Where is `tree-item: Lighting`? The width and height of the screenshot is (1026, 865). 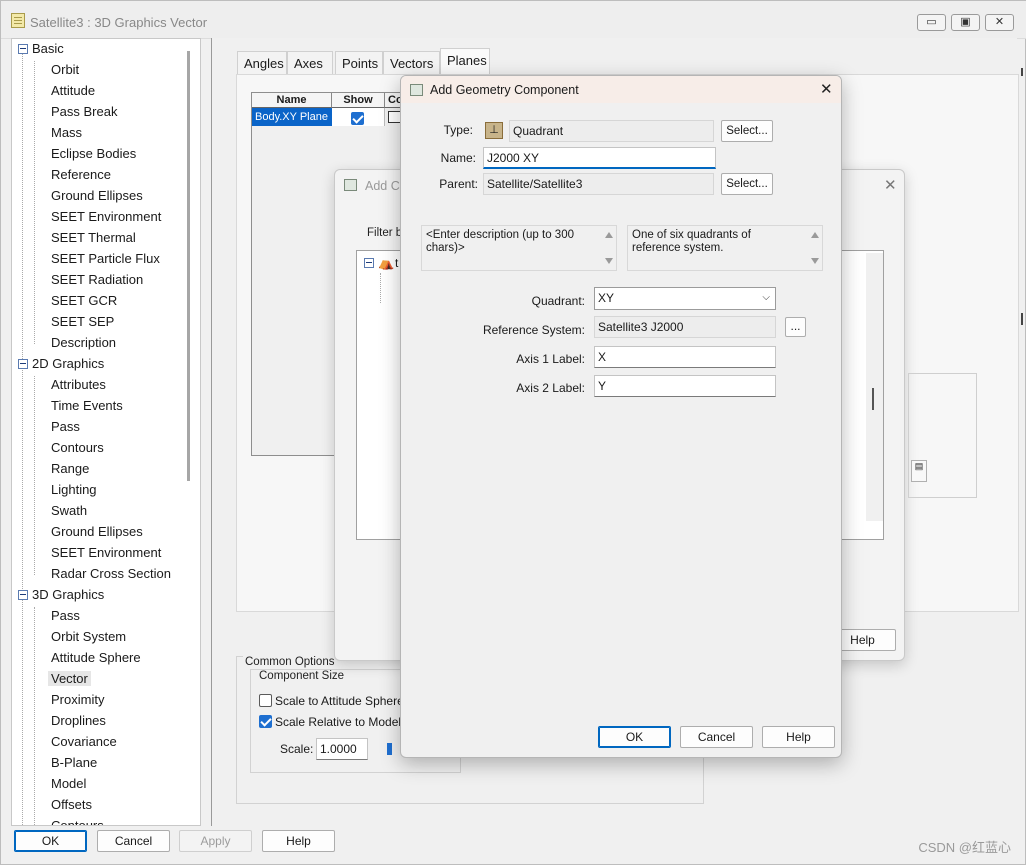
tree-item: Lighting is located at coordinates (74, 490).